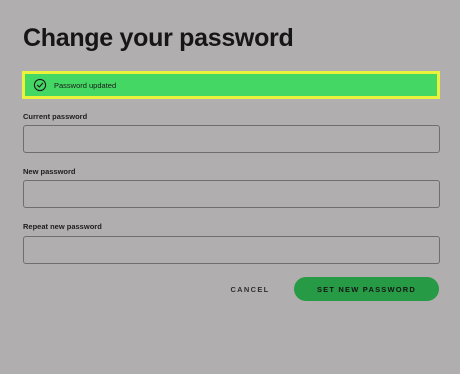 The width and height of the screenshot is (460, 374). Describe the element at coordinates (85, 85) in the screenshot. I see `alert-message: Password updated` at that location.